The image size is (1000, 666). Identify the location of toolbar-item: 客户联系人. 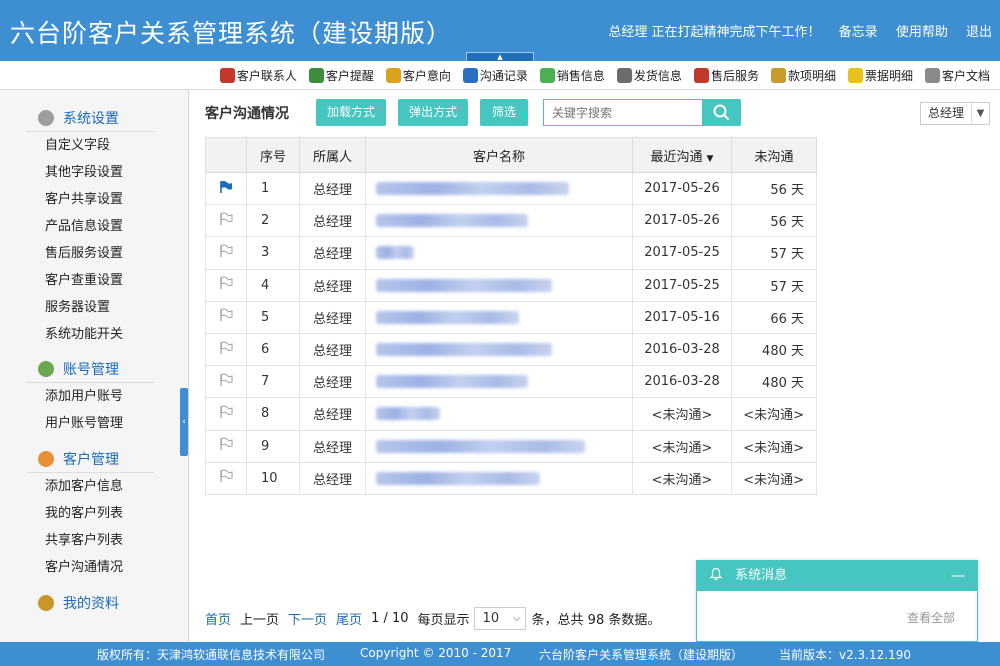
(258, 75).